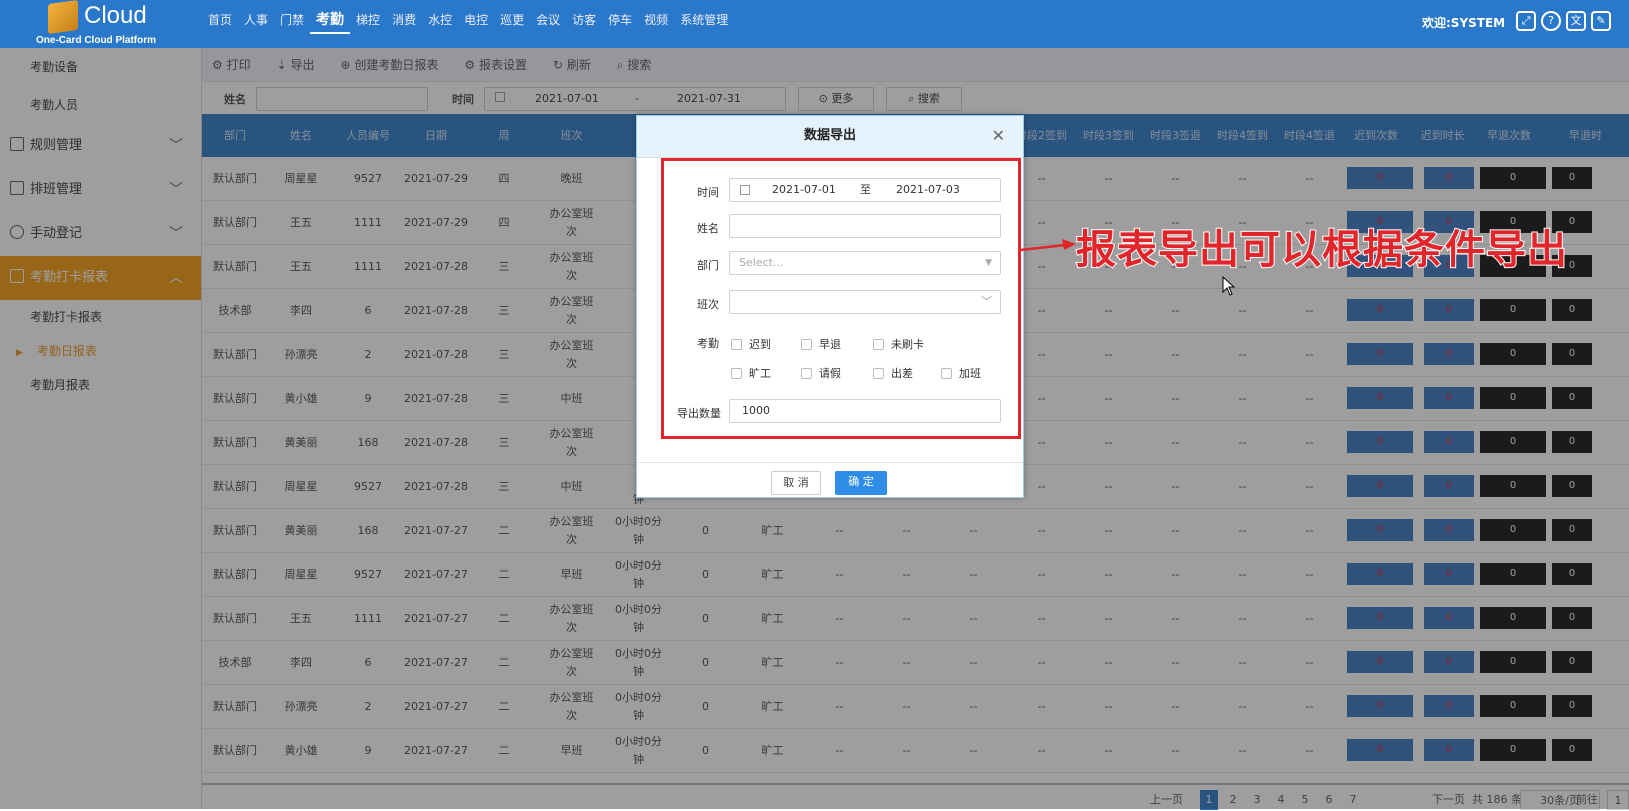 The height and width of the screenshot is (811, 1629). Describe the element at coordinates (656, 24) in the screenshot. I see `topnav-item: 视频` at that location.